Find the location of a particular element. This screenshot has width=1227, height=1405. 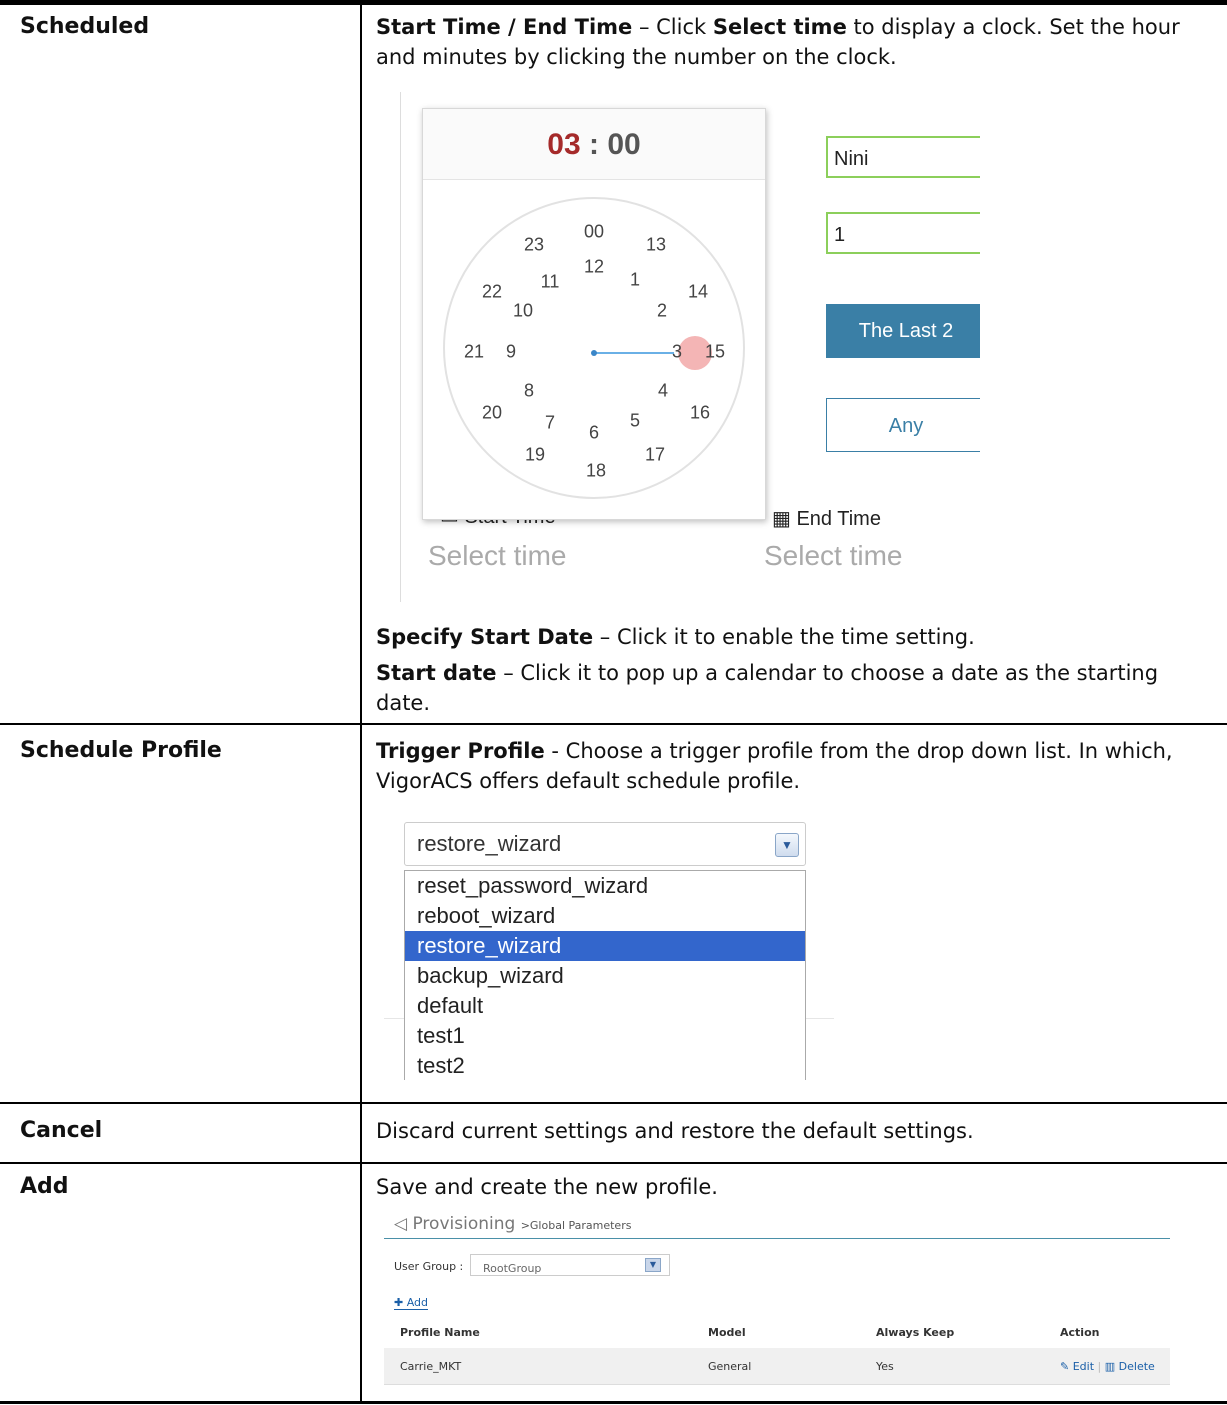

clock-number: 15 is located at coordinates (715, 352).